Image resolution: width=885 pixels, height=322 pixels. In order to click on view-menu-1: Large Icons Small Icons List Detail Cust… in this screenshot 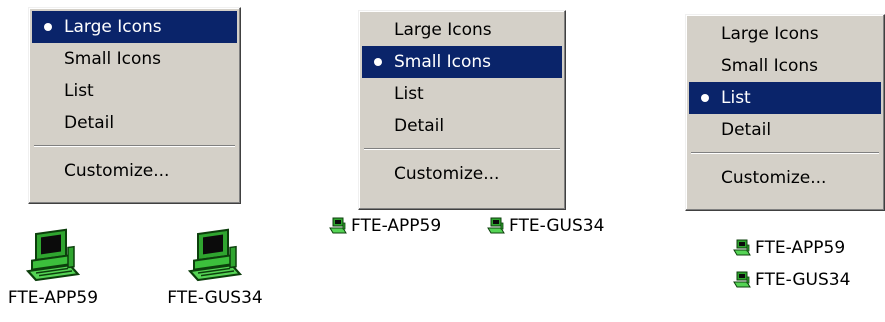, I will do `click(134, 105)`.